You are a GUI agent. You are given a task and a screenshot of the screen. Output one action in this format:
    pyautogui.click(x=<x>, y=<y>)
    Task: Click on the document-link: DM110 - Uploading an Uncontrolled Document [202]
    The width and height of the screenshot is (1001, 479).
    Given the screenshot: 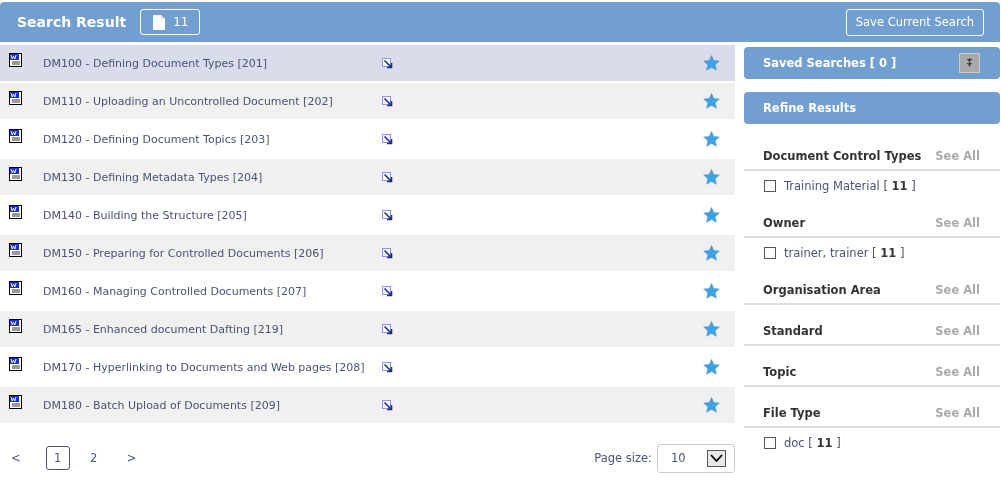 What is the action you would take?
    pyautogui.click(x=209, y=101)
    